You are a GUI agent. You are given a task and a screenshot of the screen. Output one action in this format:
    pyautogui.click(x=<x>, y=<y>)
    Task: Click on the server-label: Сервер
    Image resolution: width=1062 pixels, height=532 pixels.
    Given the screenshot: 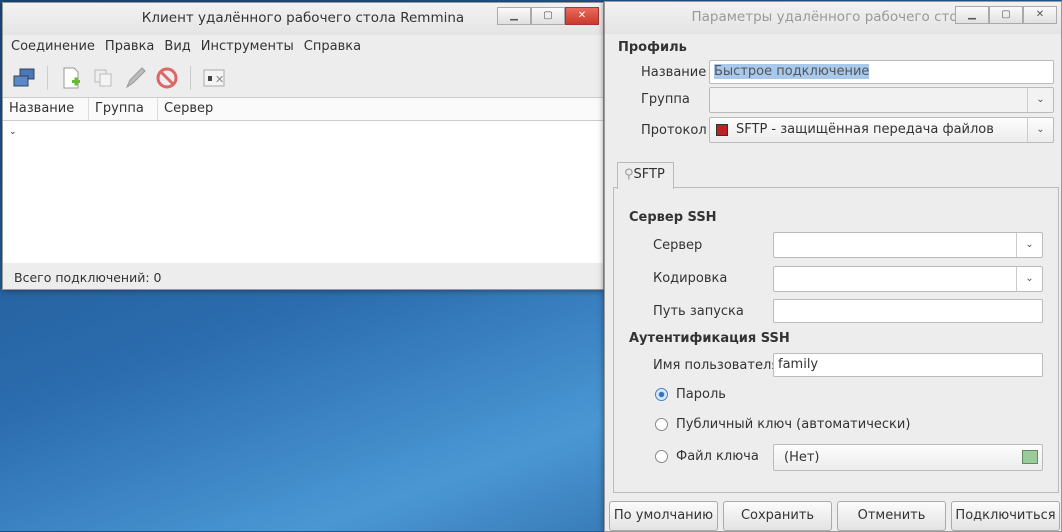 What is the action you would take?
    pyautogui.click(x=678, y=245)
    